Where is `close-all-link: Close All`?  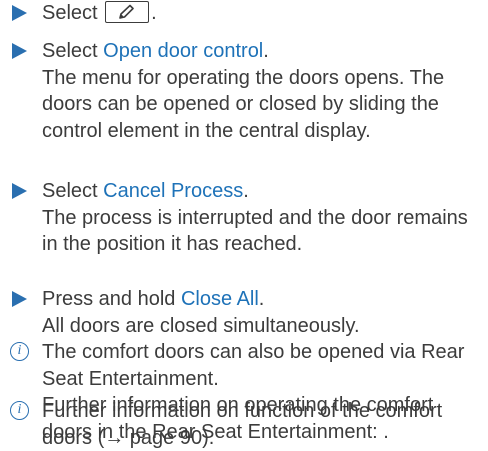
close-all-link: Close All is located at coordinates (220, 299).